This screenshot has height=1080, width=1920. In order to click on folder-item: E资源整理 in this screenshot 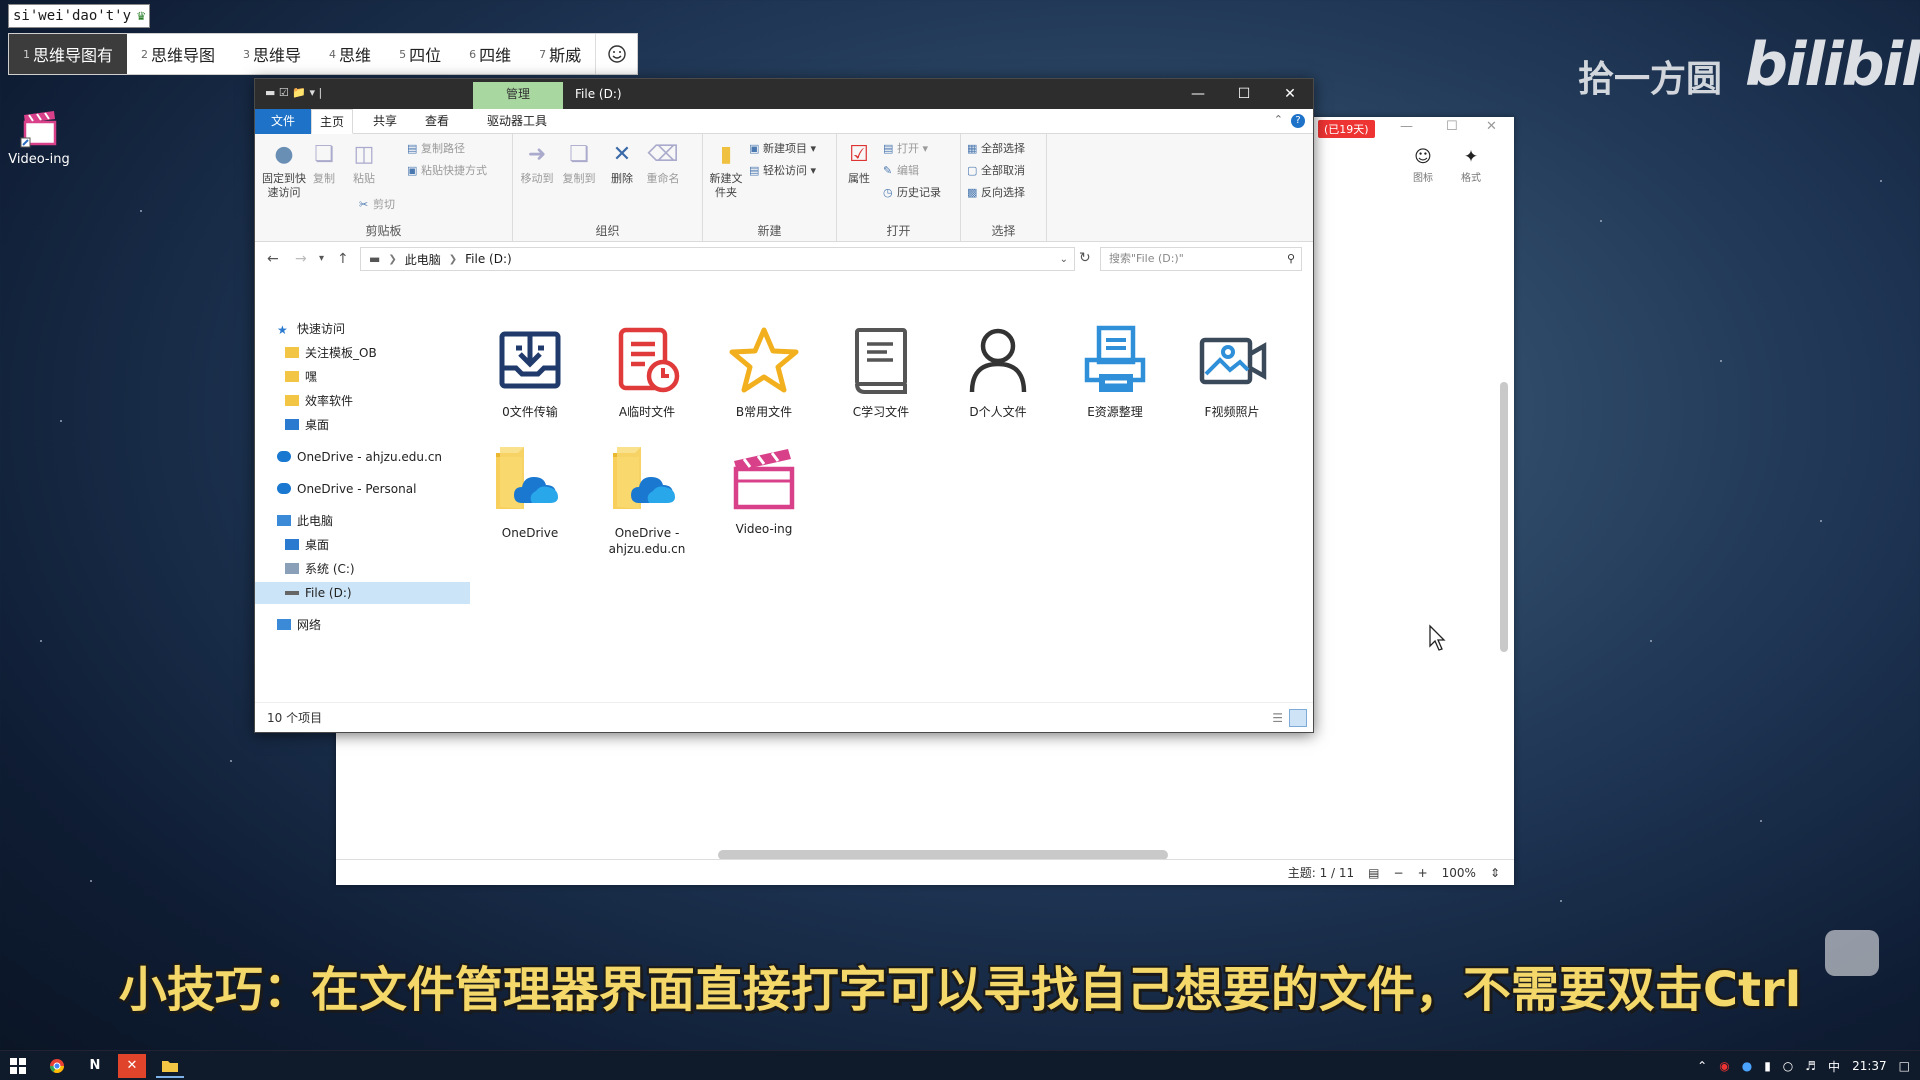, I will do `click(1115, 372)`.